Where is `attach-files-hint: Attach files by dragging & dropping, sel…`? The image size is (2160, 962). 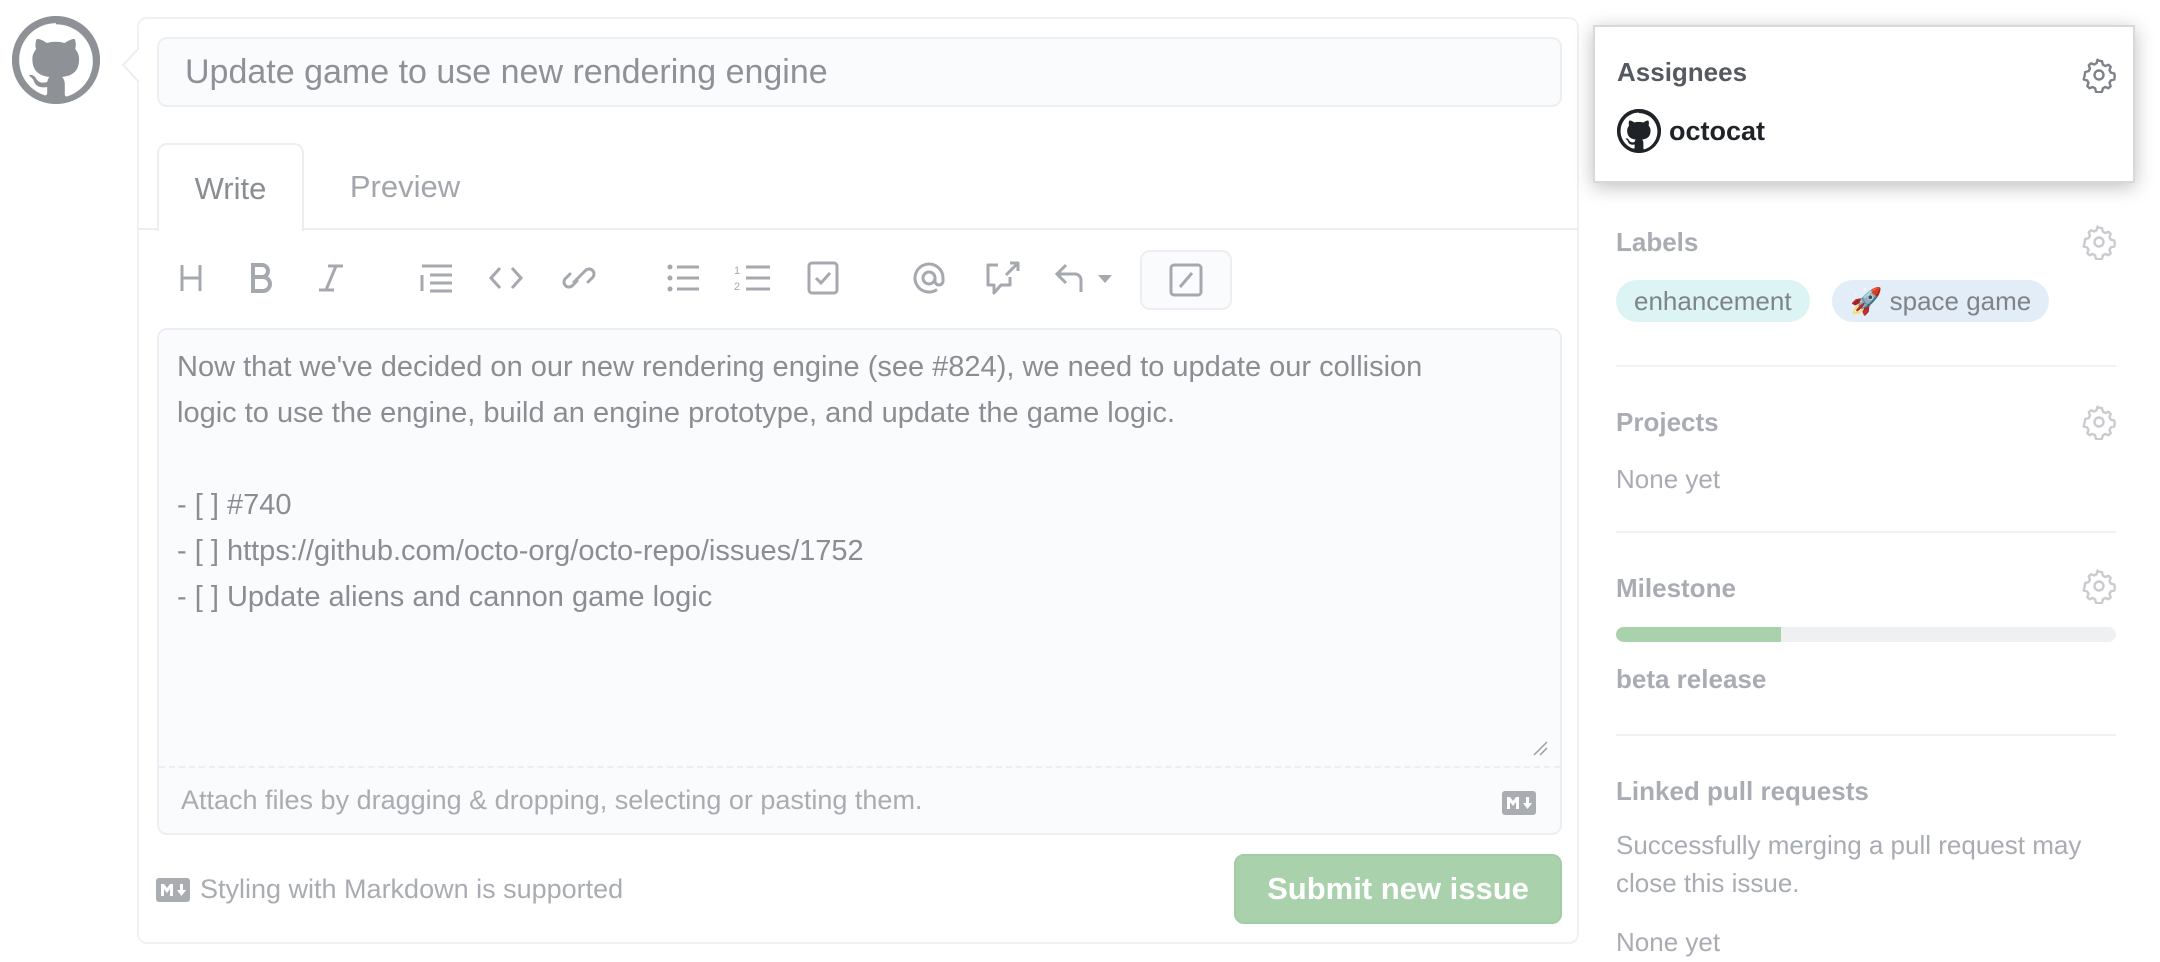 attach-files-hint: Attach files by dragging & dropping, sel… is located at coordinates (551, 800).